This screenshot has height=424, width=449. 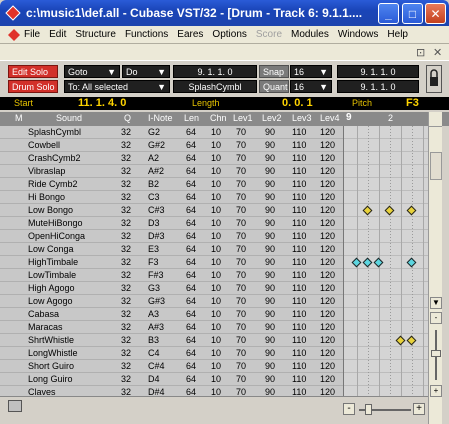 What do you see at coordinates (171, 327) in the screenshot?
I see `drum-sound-row: Maracas 32 A#3 64 10 70 90 110 120` at bounding box center [171, 327].